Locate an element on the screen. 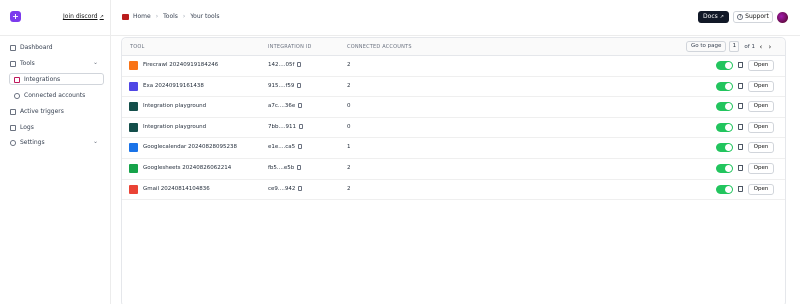 This screenshot has width=800, height=304. page-number-input: 1 is located at coordinates (734, 46).